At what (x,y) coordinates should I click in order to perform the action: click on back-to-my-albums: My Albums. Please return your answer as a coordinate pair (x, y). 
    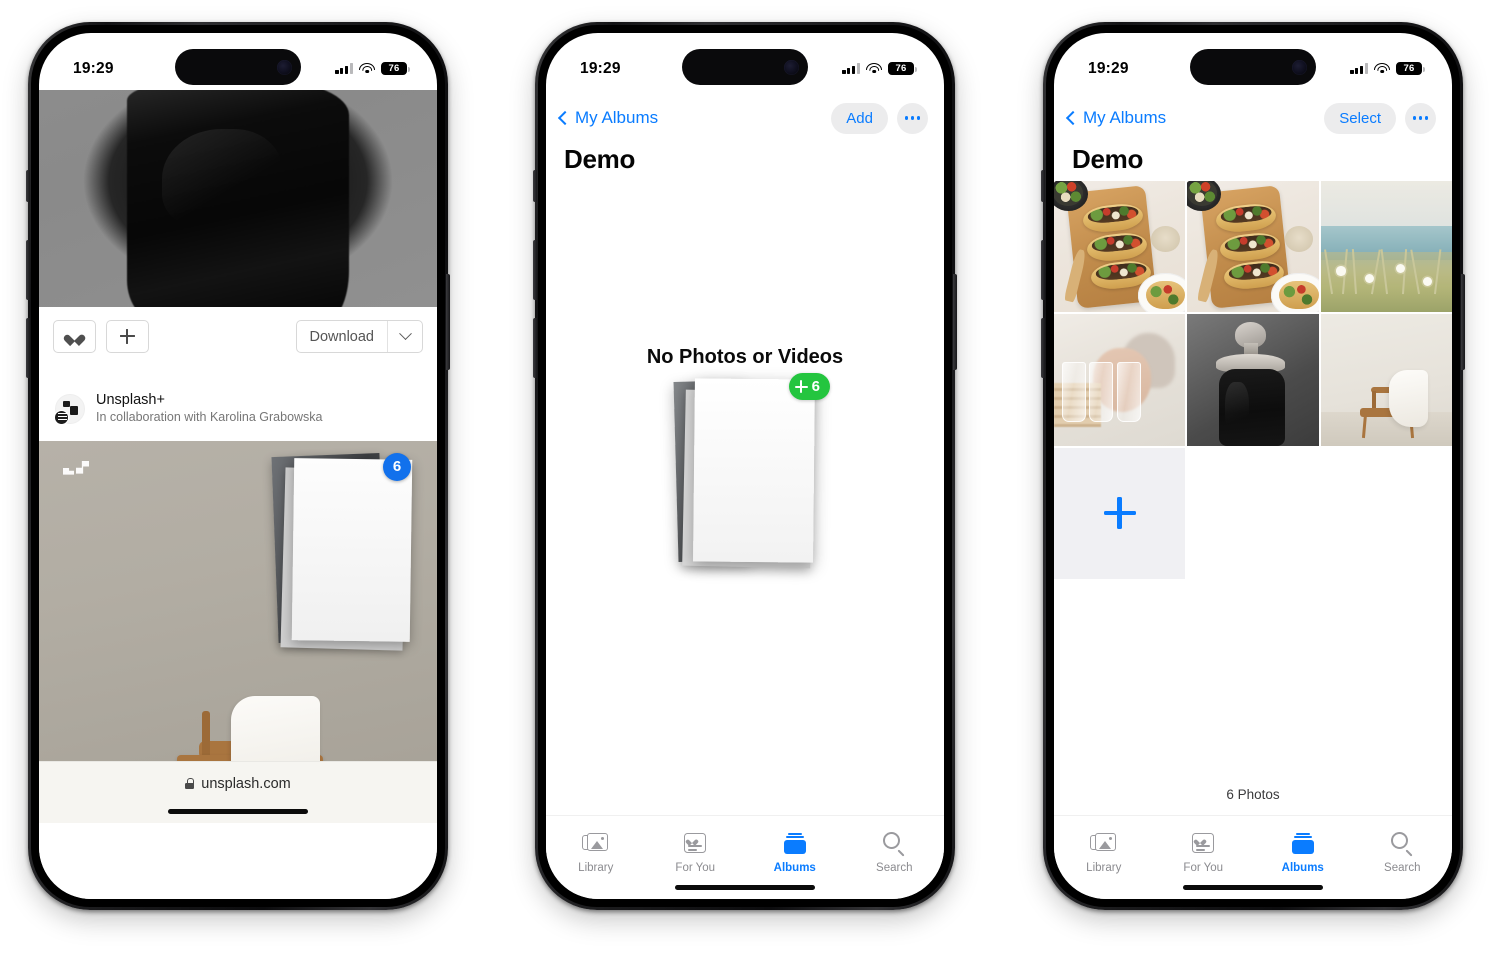
    Looking at the image, I should click on (1116, 118).